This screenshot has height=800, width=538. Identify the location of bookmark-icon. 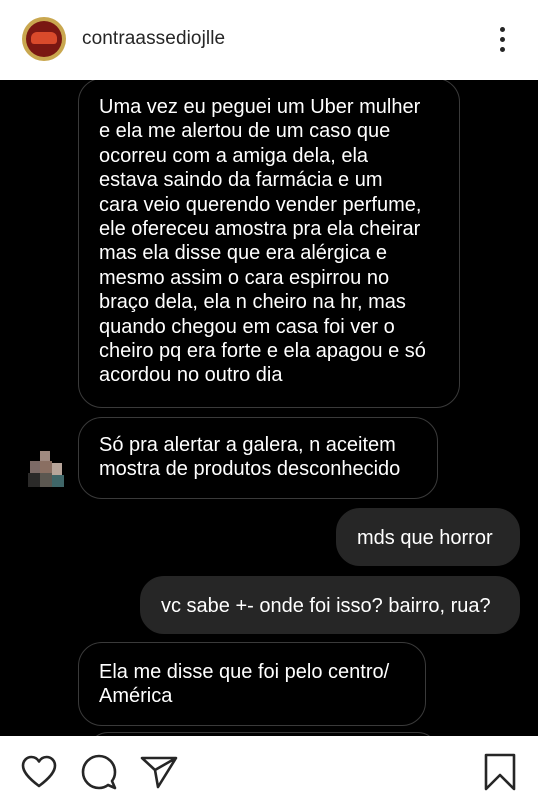
(500, 772).